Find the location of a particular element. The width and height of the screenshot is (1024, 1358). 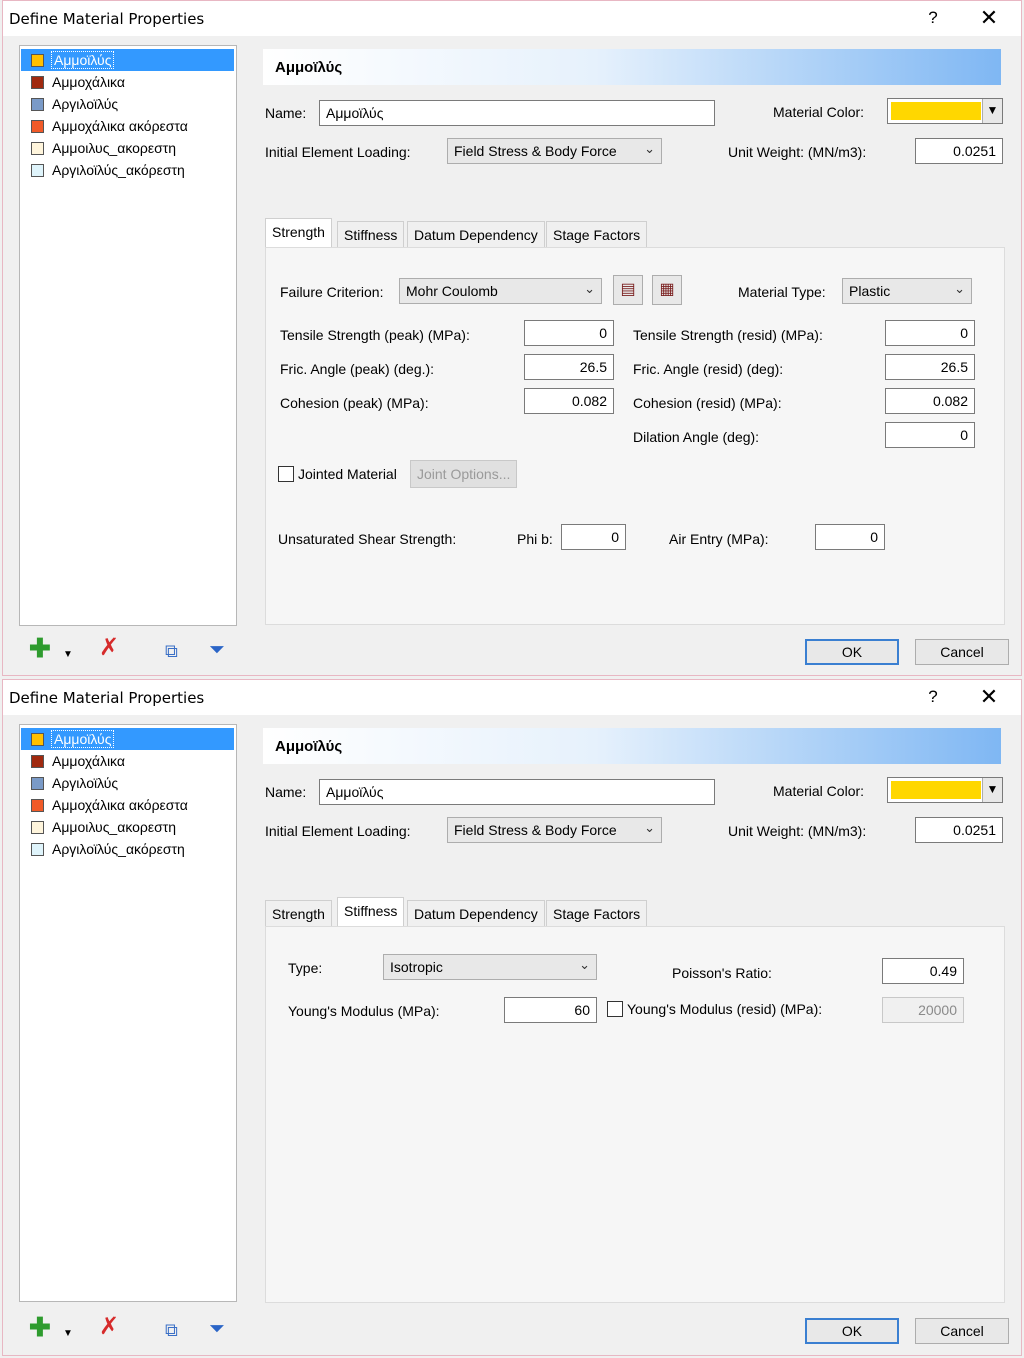

criterion-paste-icon: ▦ is located at coordinates (667, 290).